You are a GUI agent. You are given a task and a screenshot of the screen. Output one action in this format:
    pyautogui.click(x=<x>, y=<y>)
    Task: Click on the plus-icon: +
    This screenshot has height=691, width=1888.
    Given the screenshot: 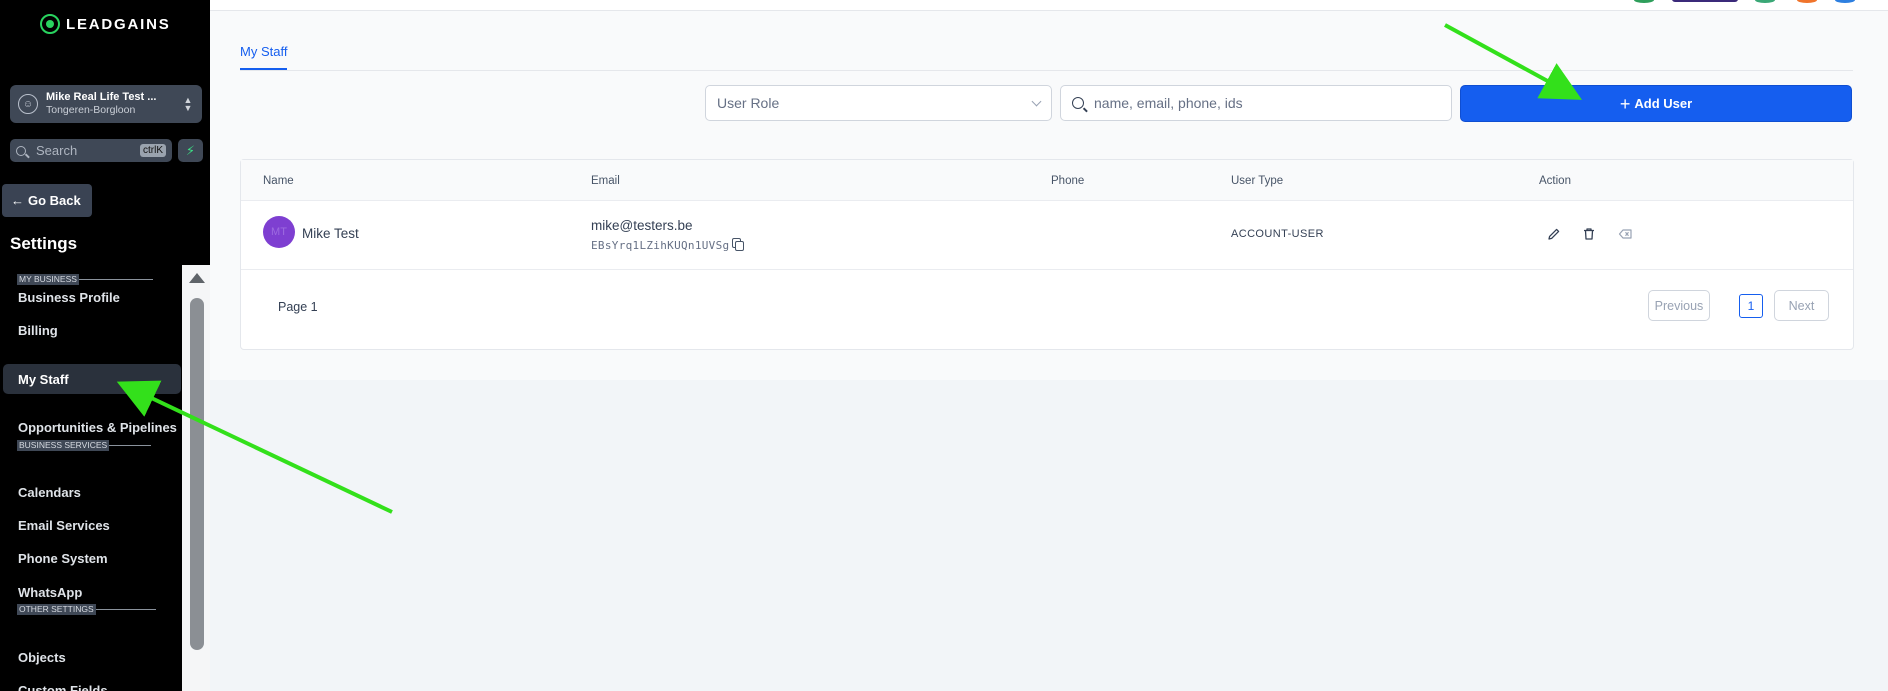 What is the action you would take?
    pyautogui.click(x=1625, y=103)
    